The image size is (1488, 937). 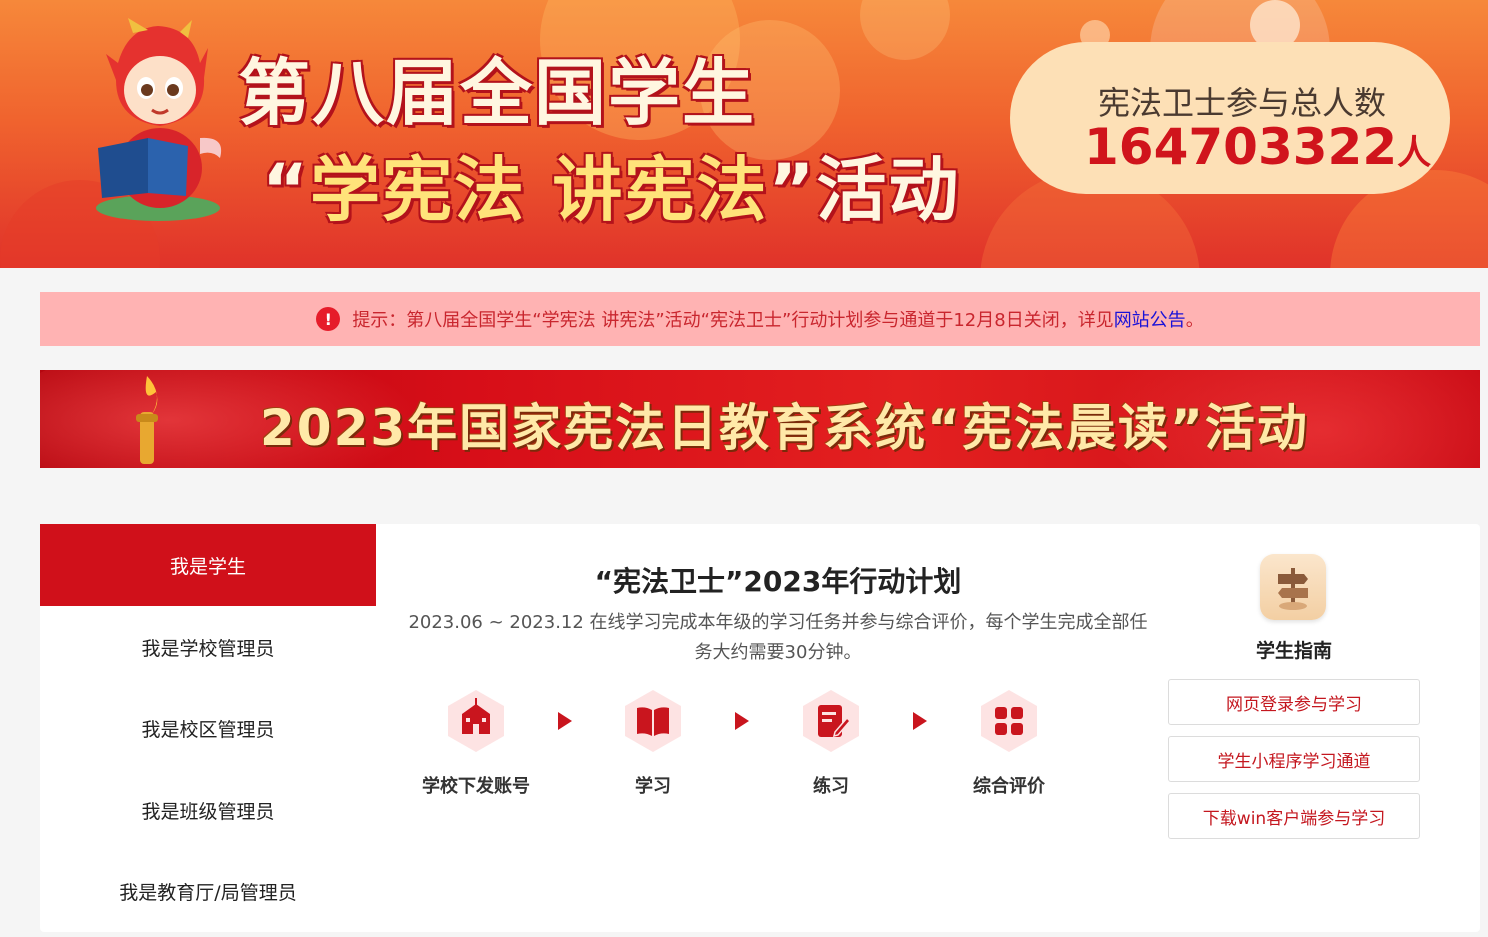 I want to click on signpost-icon, so click(x=1293, y=587).